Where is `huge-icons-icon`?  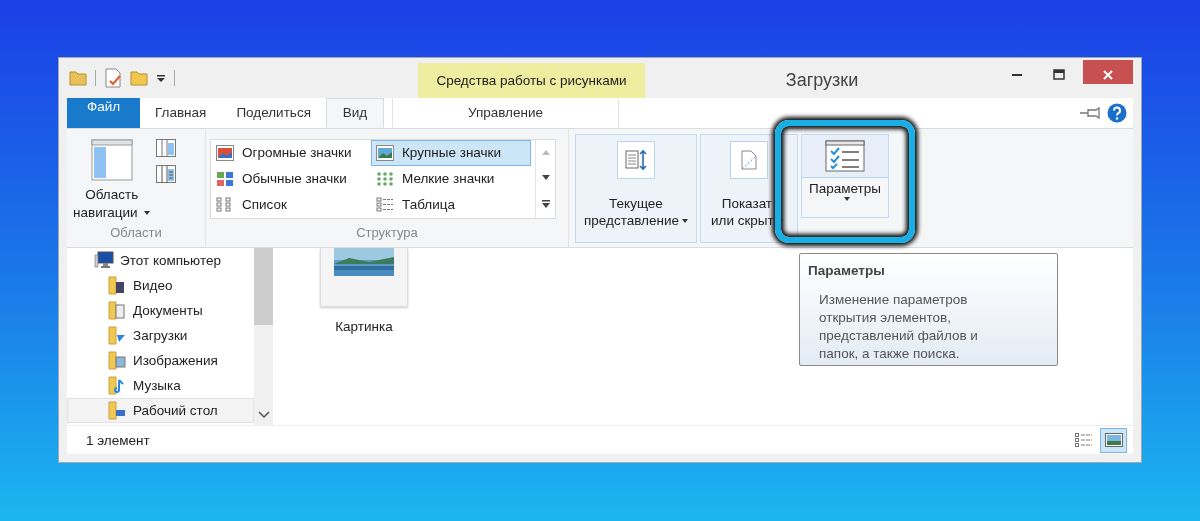 huge-icons-icon is located at coordinates (225, 152).